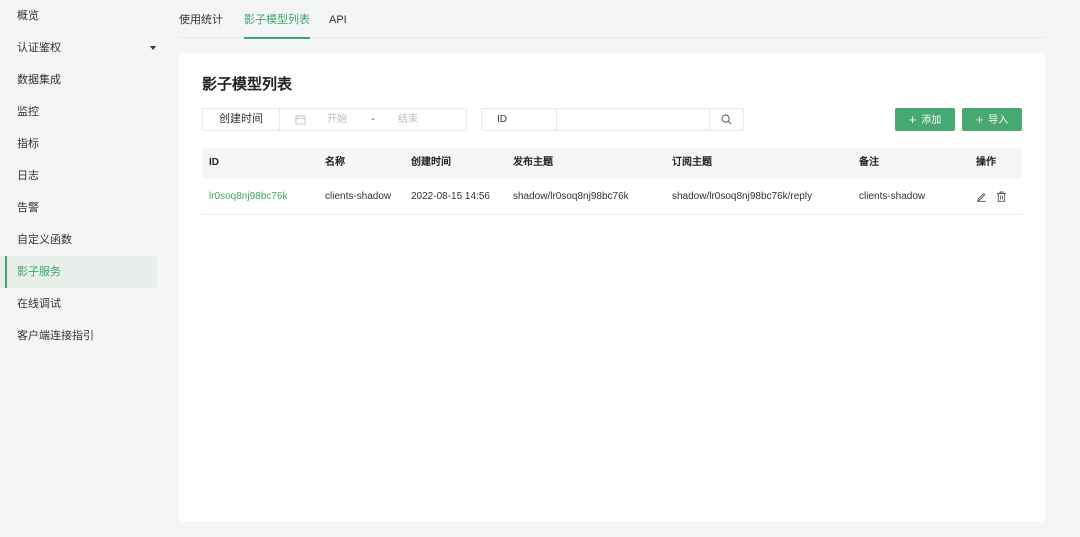 The height and width of the screenshot is (537, 1080). Describe the element at coordinates (692, 162) in the screenshot. I see `column-header-sub-topic: 订阅主题` at that location.